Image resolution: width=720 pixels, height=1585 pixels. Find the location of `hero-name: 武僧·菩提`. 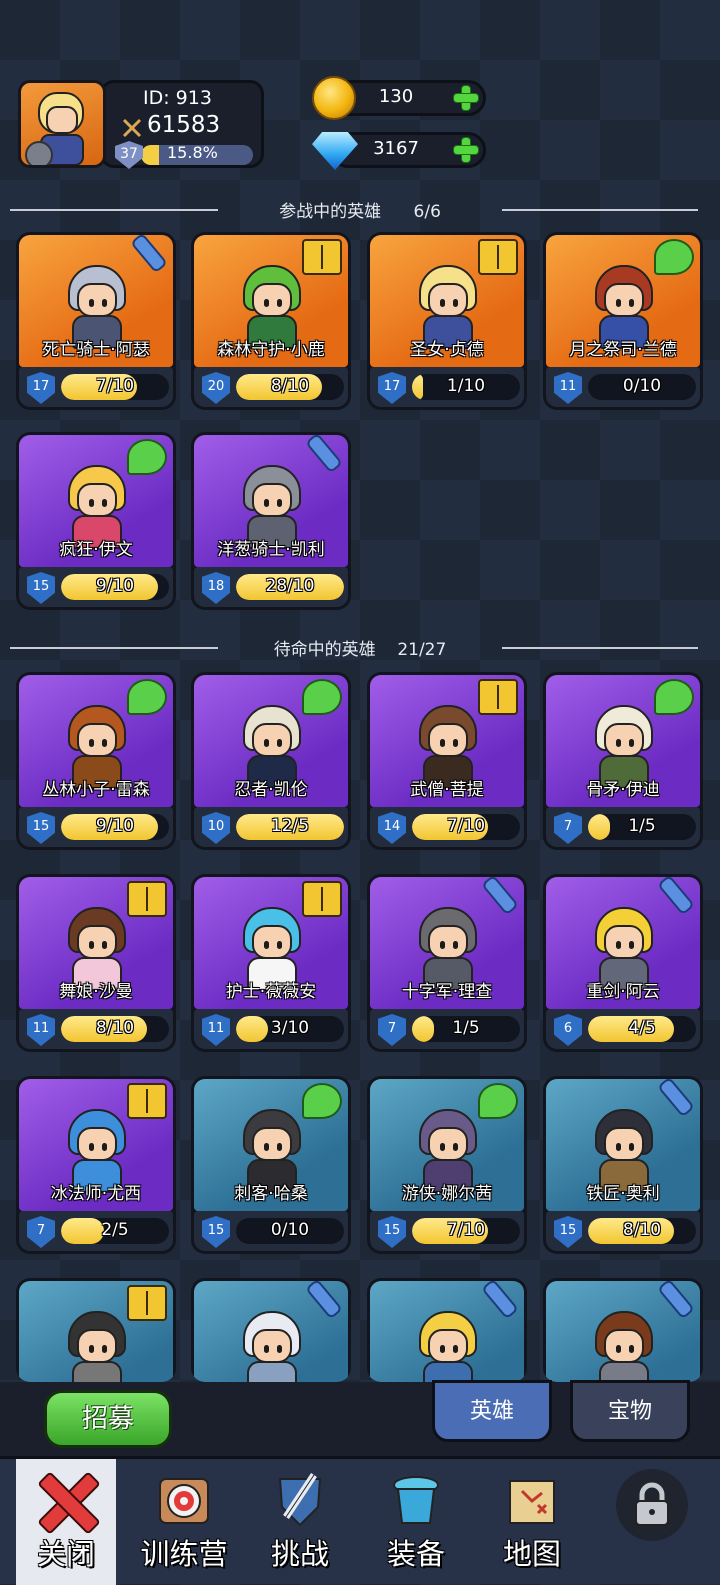

hero-name: 武僧·菩提 is located at coordinates (447, 790).